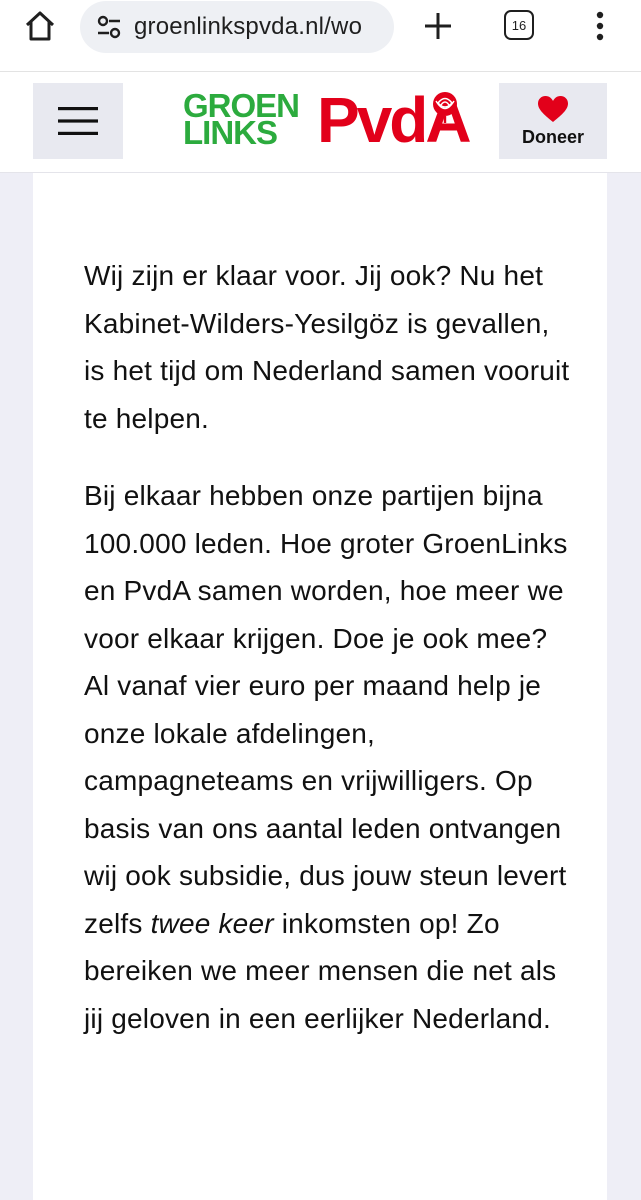 The height and width of the screenshot is (1200, 641). Describe the element at coordinates (109, 27) in the screenshot. I see `site-settings-icon` at that location.